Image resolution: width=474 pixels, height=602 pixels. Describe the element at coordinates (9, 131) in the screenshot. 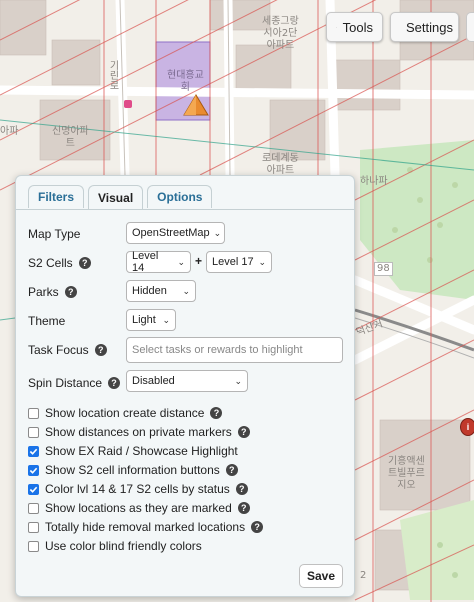

I see `map-label: 아파` at that location.